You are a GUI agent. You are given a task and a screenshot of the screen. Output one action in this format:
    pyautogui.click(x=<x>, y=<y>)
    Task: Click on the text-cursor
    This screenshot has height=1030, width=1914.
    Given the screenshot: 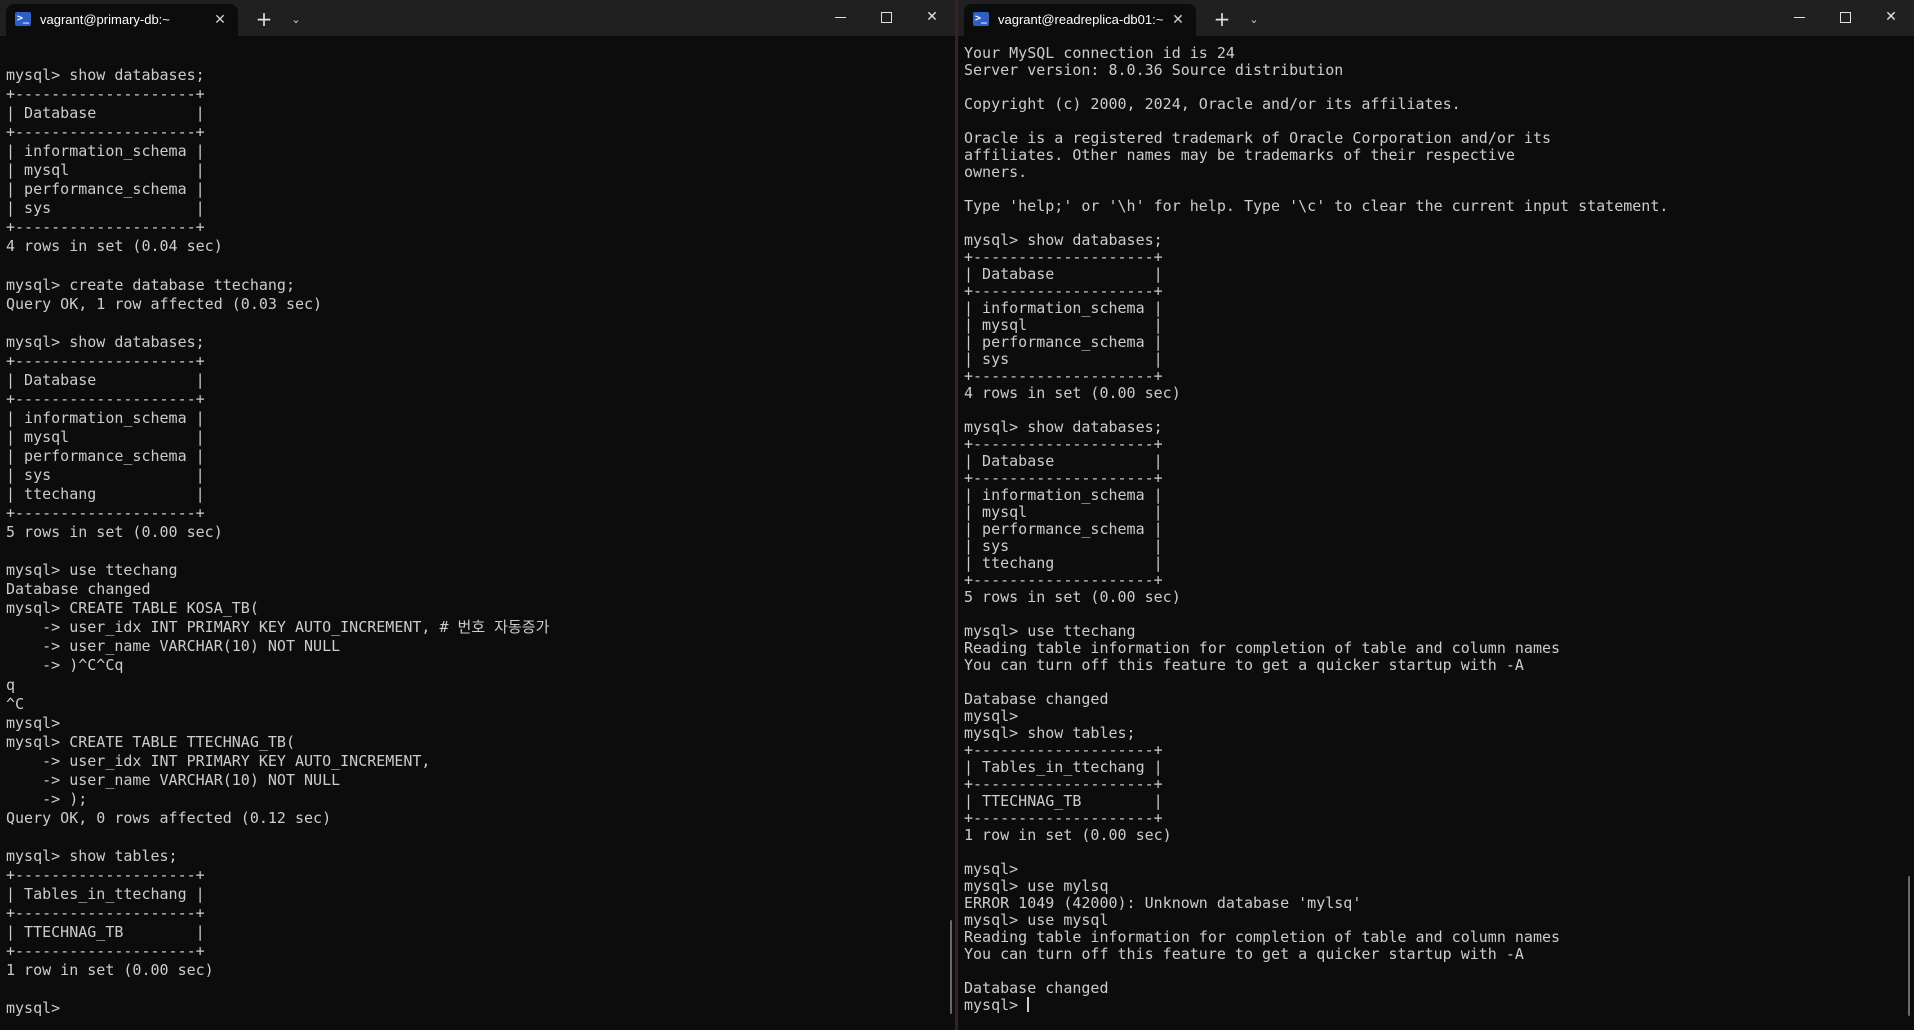 What is the action you would take?
    pyautogui.click(x=1028, y=1004)
    